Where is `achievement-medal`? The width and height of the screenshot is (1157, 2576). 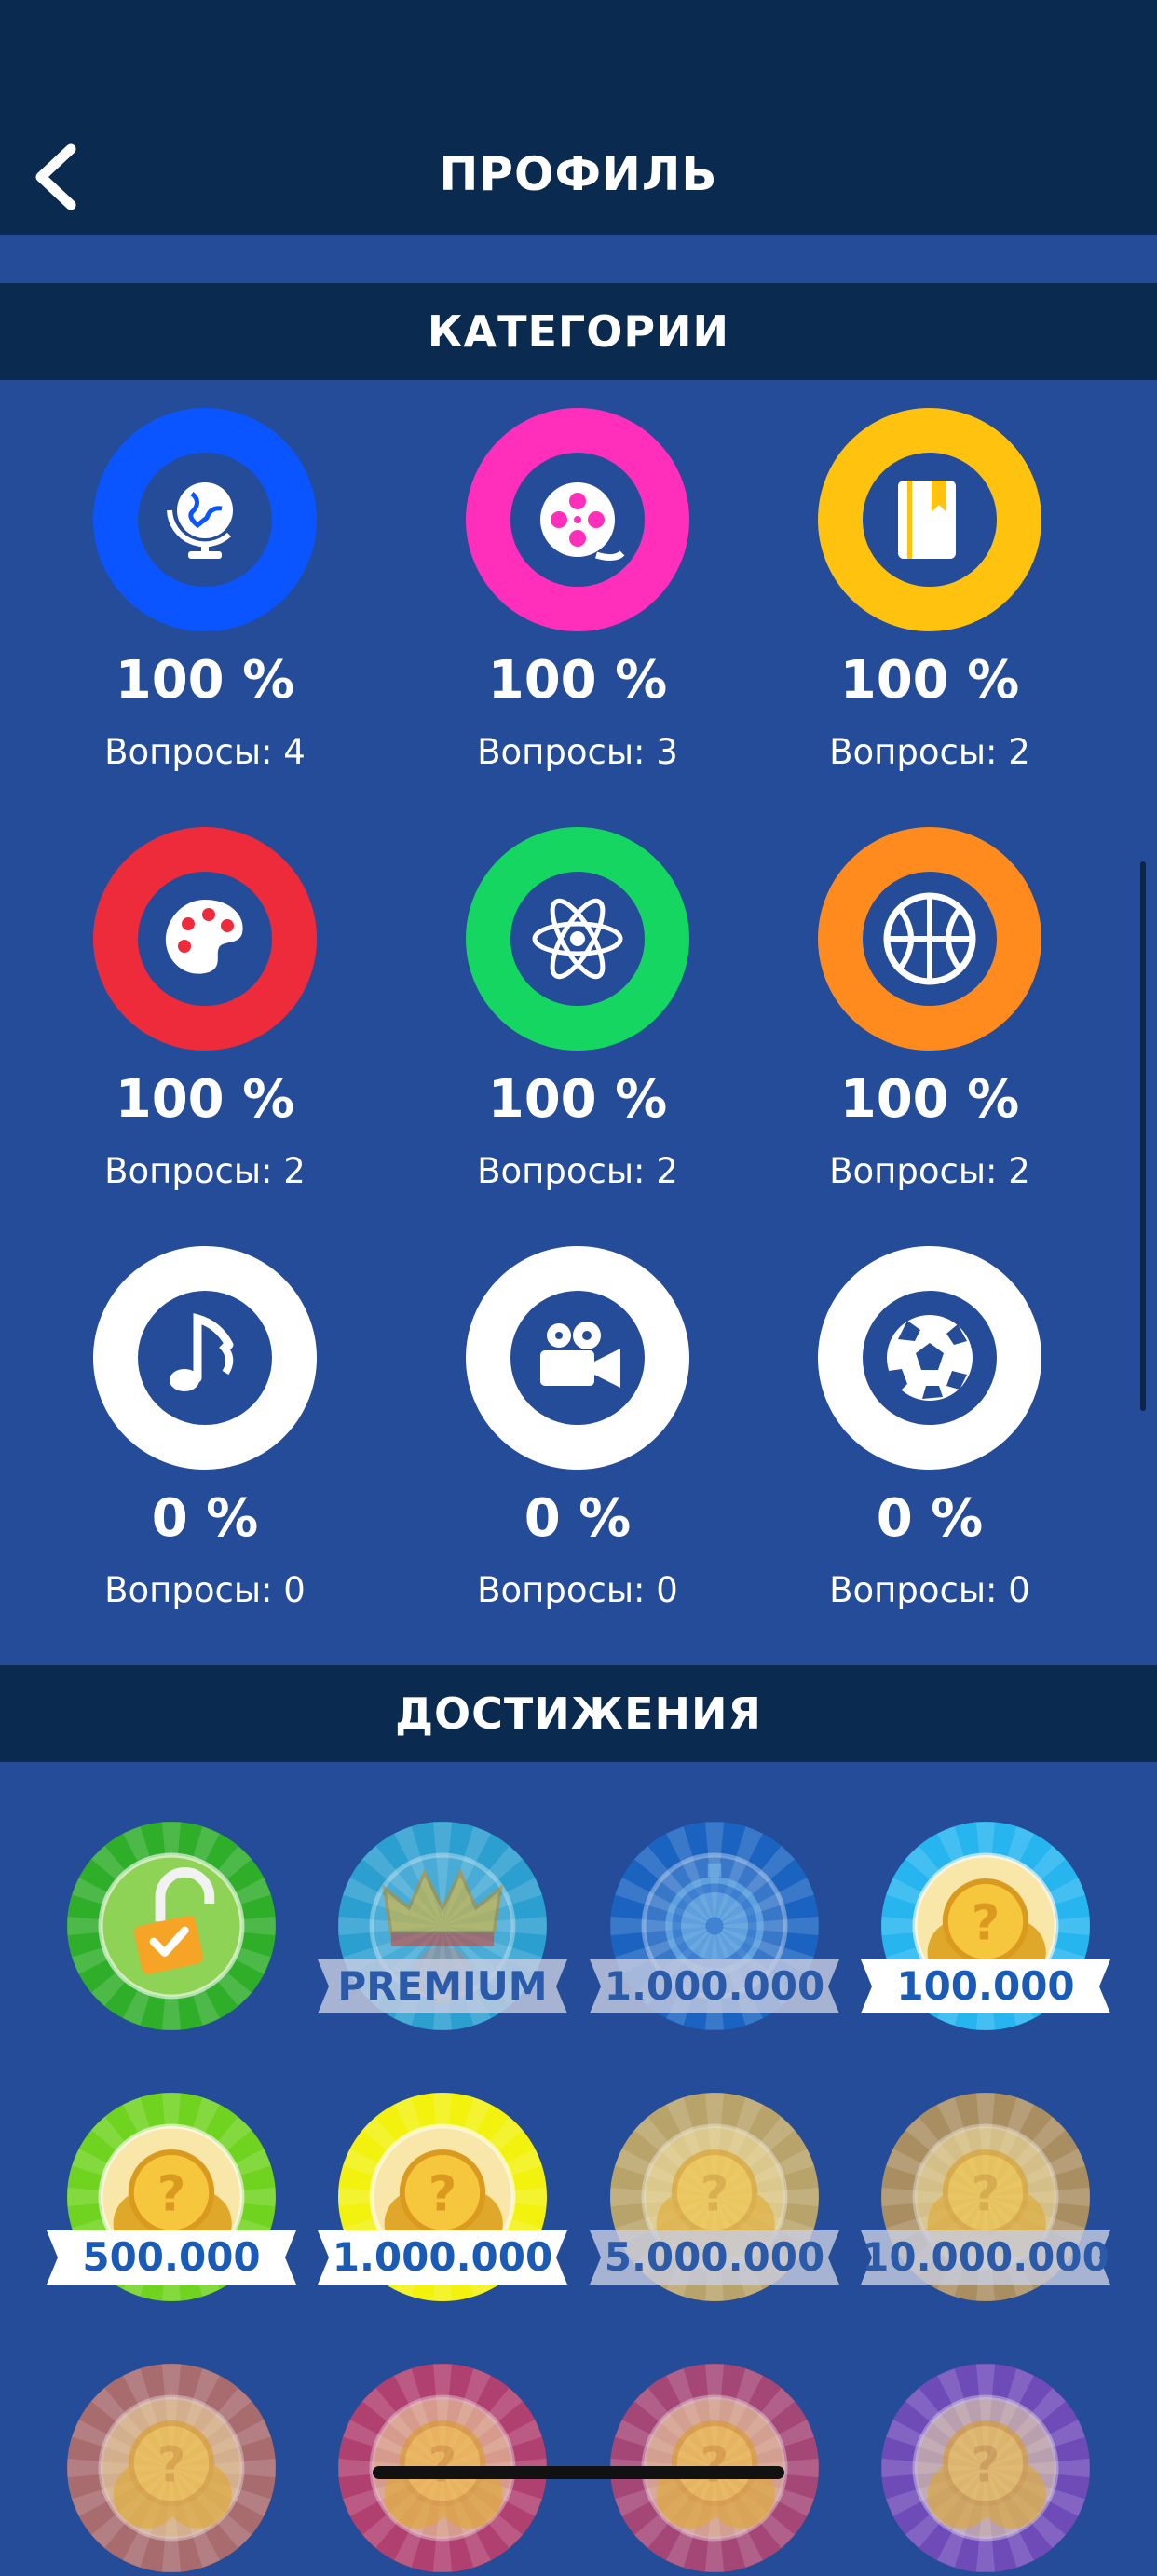
achievement-medal is located at coordinates (171, 1926).